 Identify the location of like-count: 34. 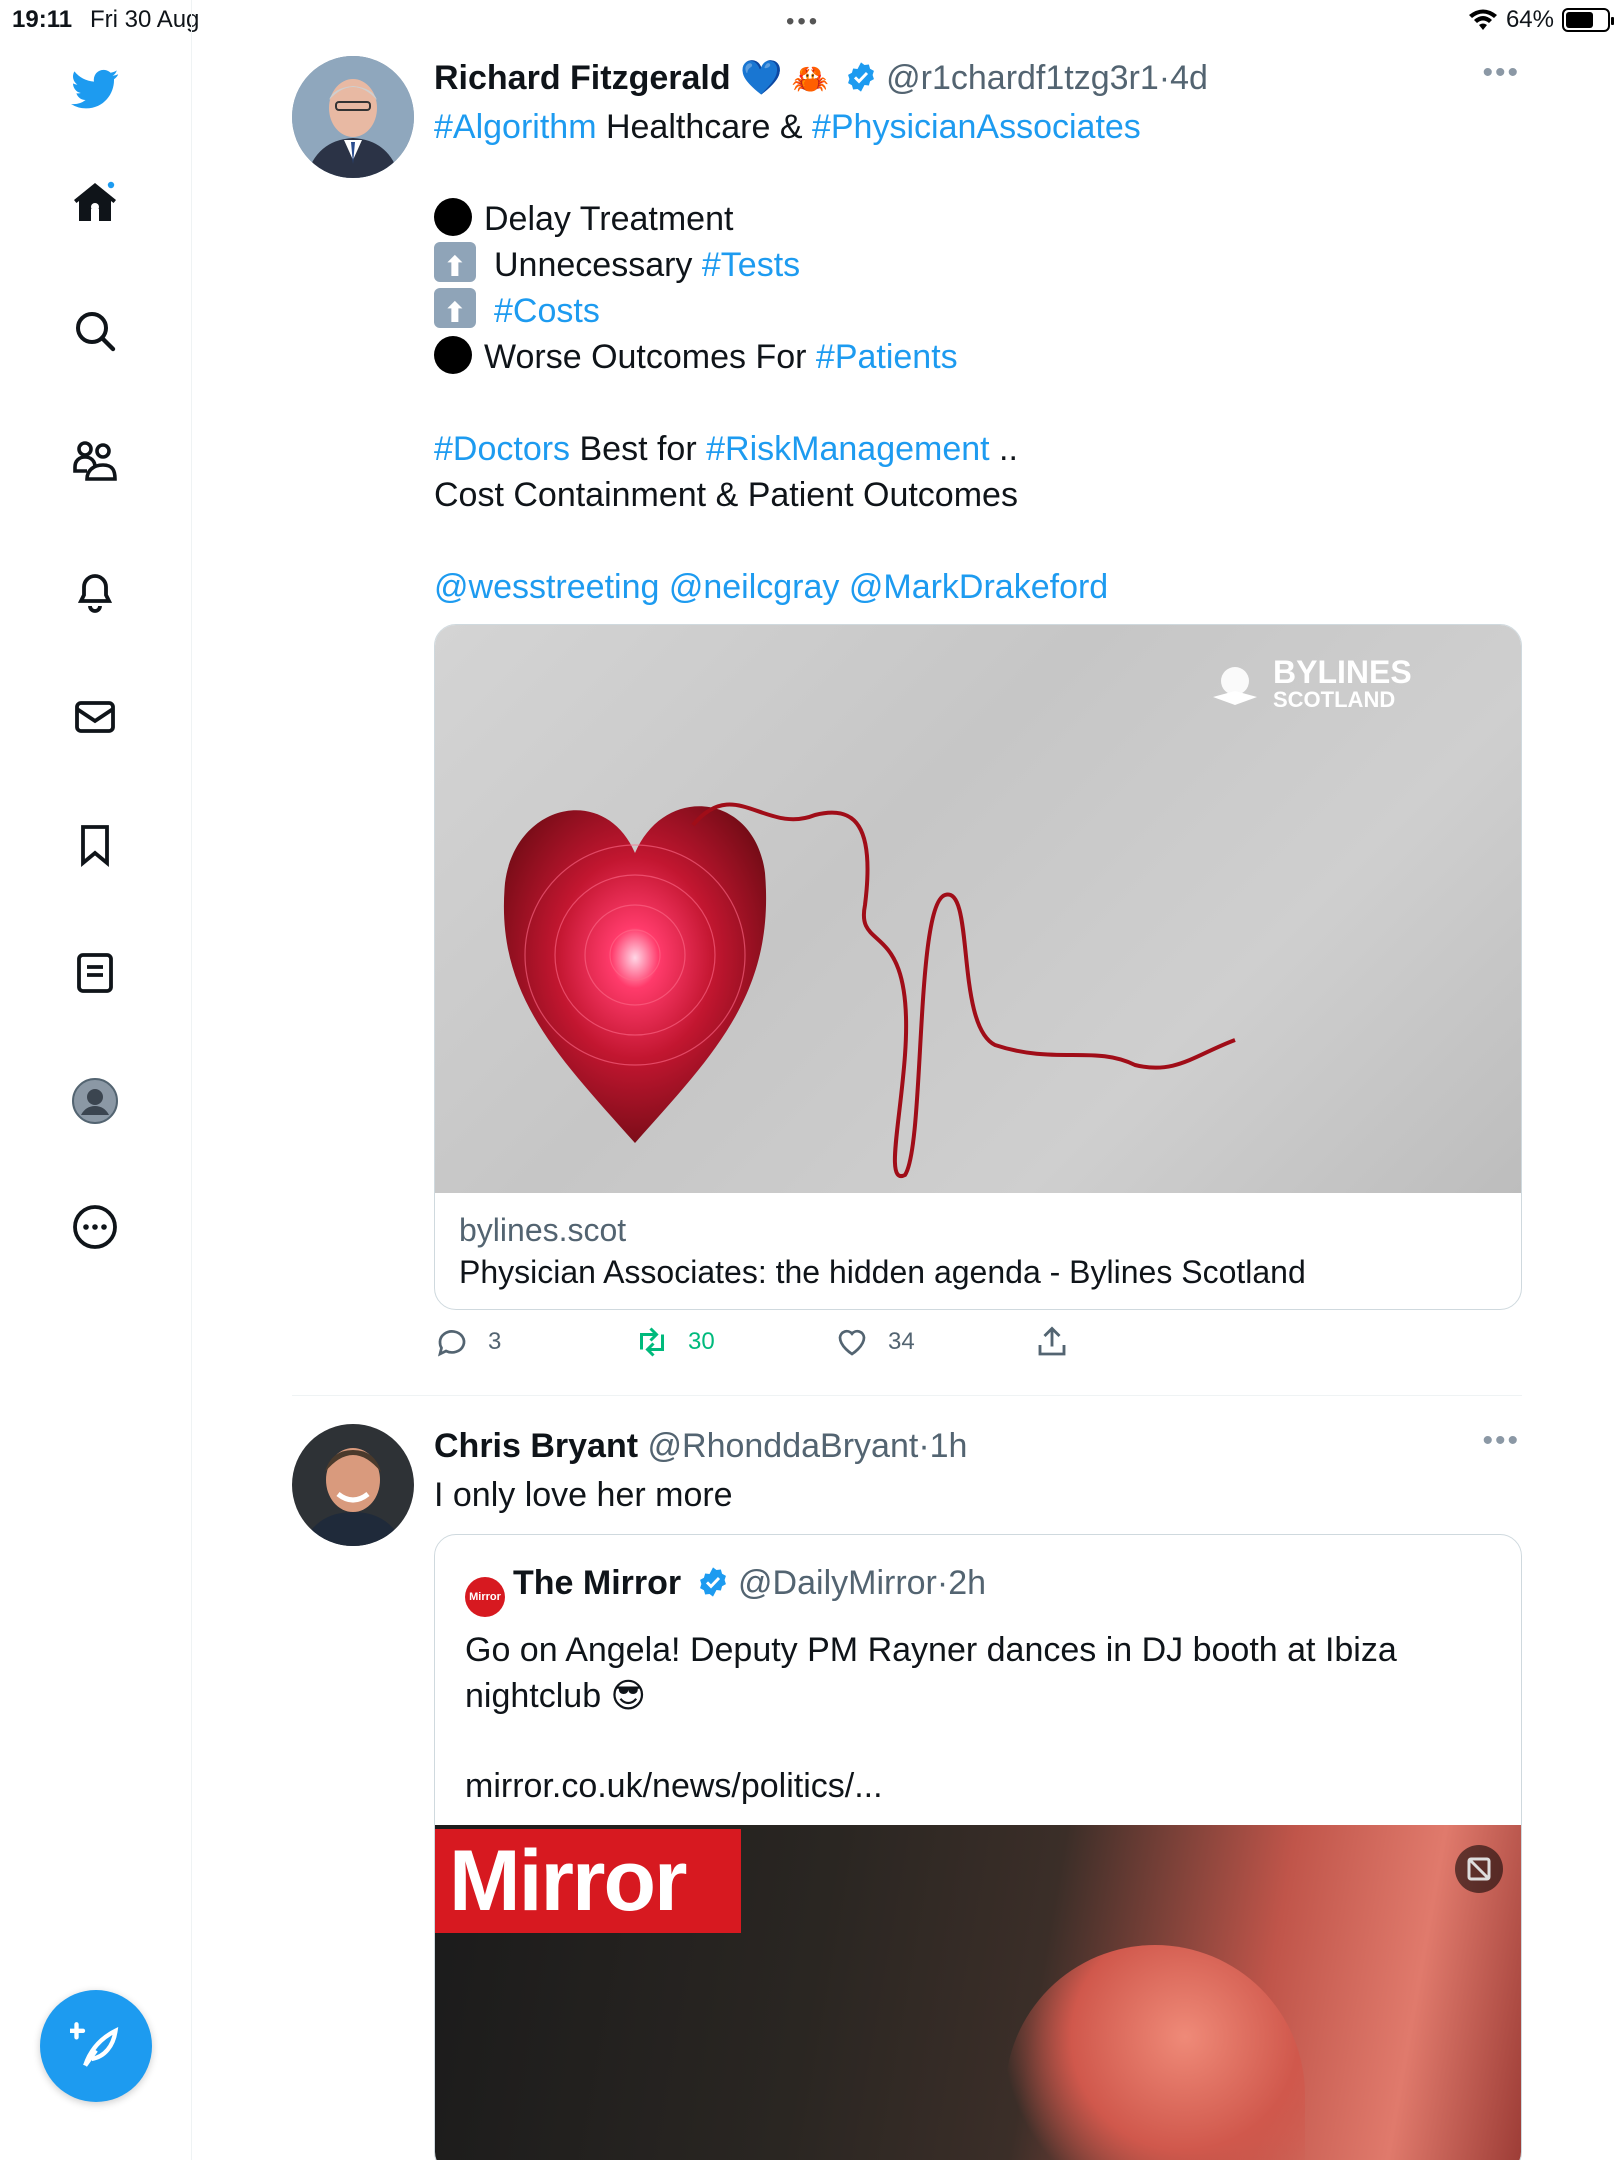
(901, 1341).